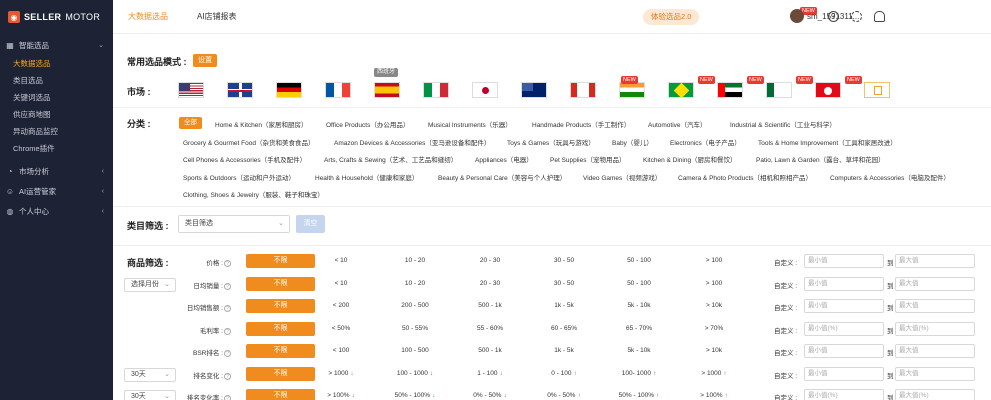 This screenshot has height=400, width=991. What do you see at coordinates (216, 17) in the screenshot?
I see `tab-ai-report: AI店铺报表` at bounding box center [216, 17].